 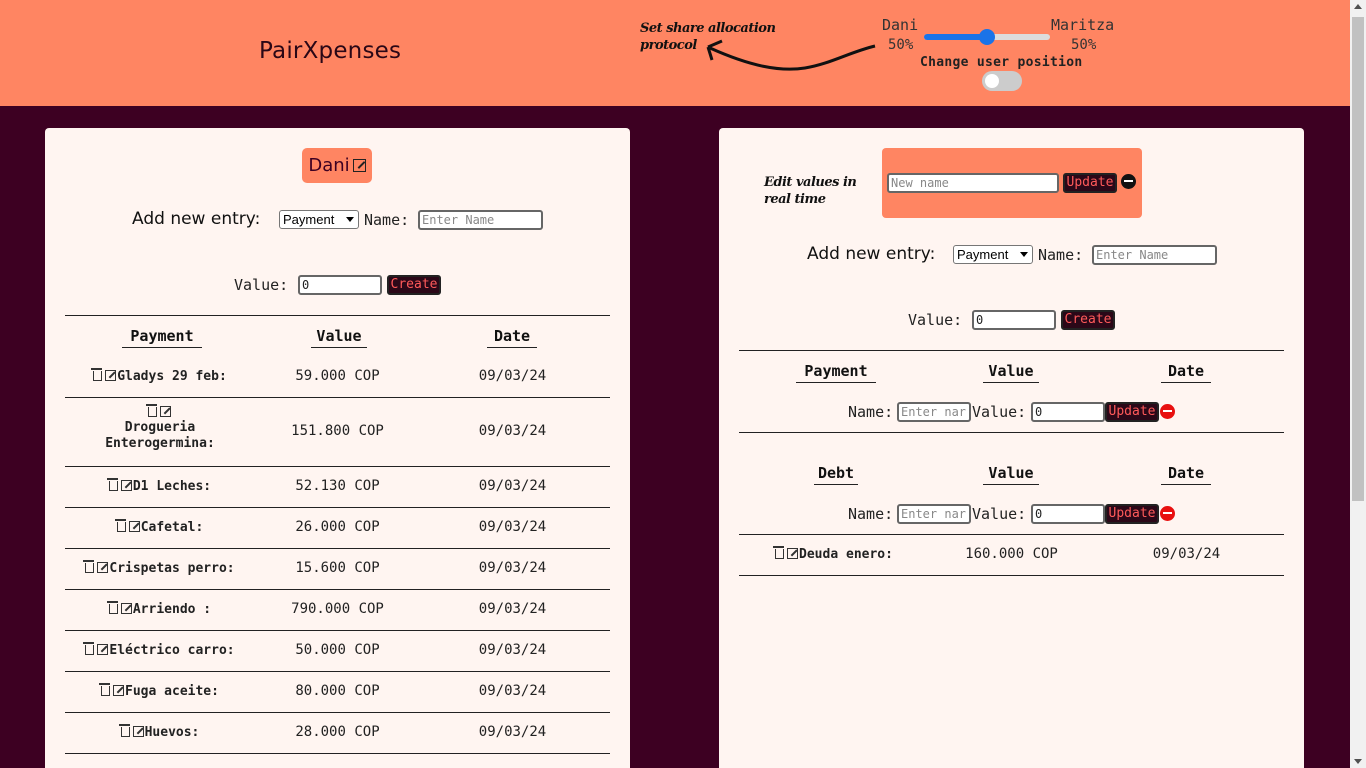 What do you see at coordinates (172, 691) in the screenshot?
I see `row-name: Fuga aceite:` at bounding box center [172, 691].